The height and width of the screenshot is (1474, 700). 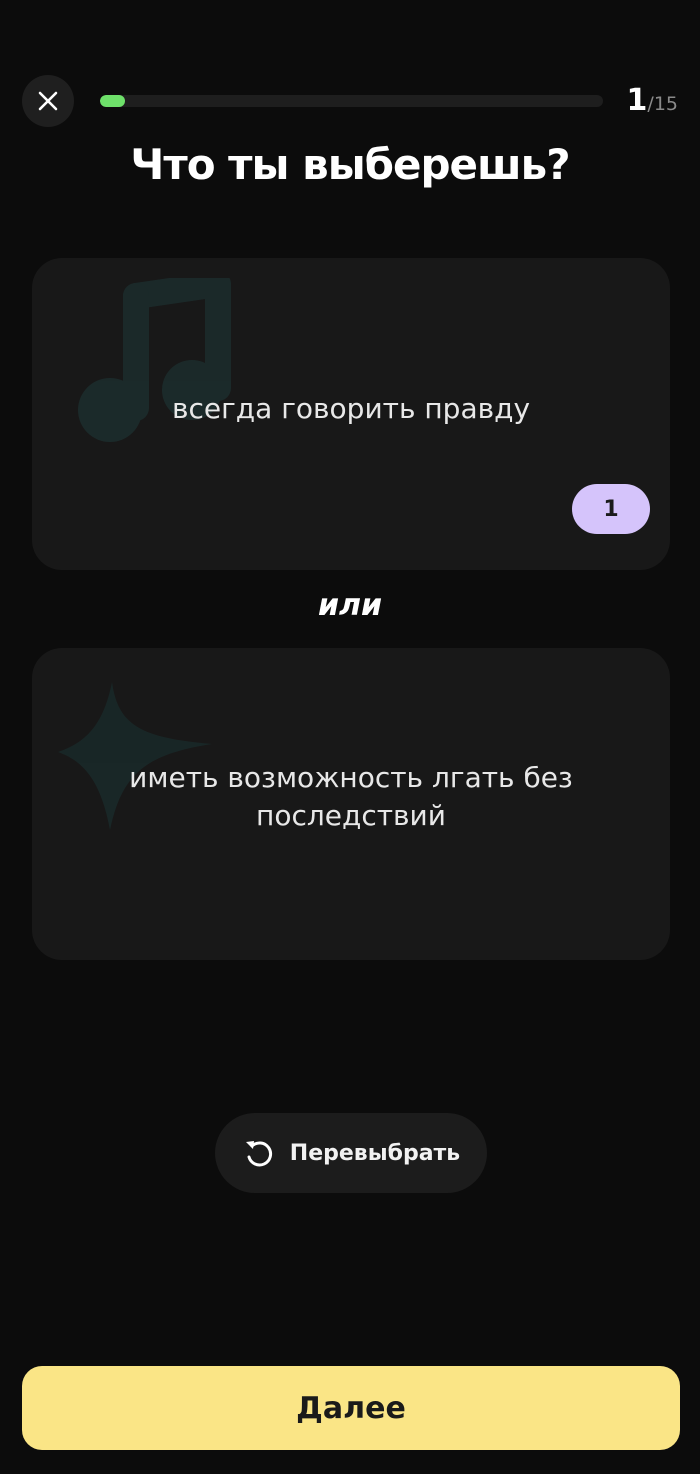 I want to click on next-button: Далее, so click(x=351, y=1408).